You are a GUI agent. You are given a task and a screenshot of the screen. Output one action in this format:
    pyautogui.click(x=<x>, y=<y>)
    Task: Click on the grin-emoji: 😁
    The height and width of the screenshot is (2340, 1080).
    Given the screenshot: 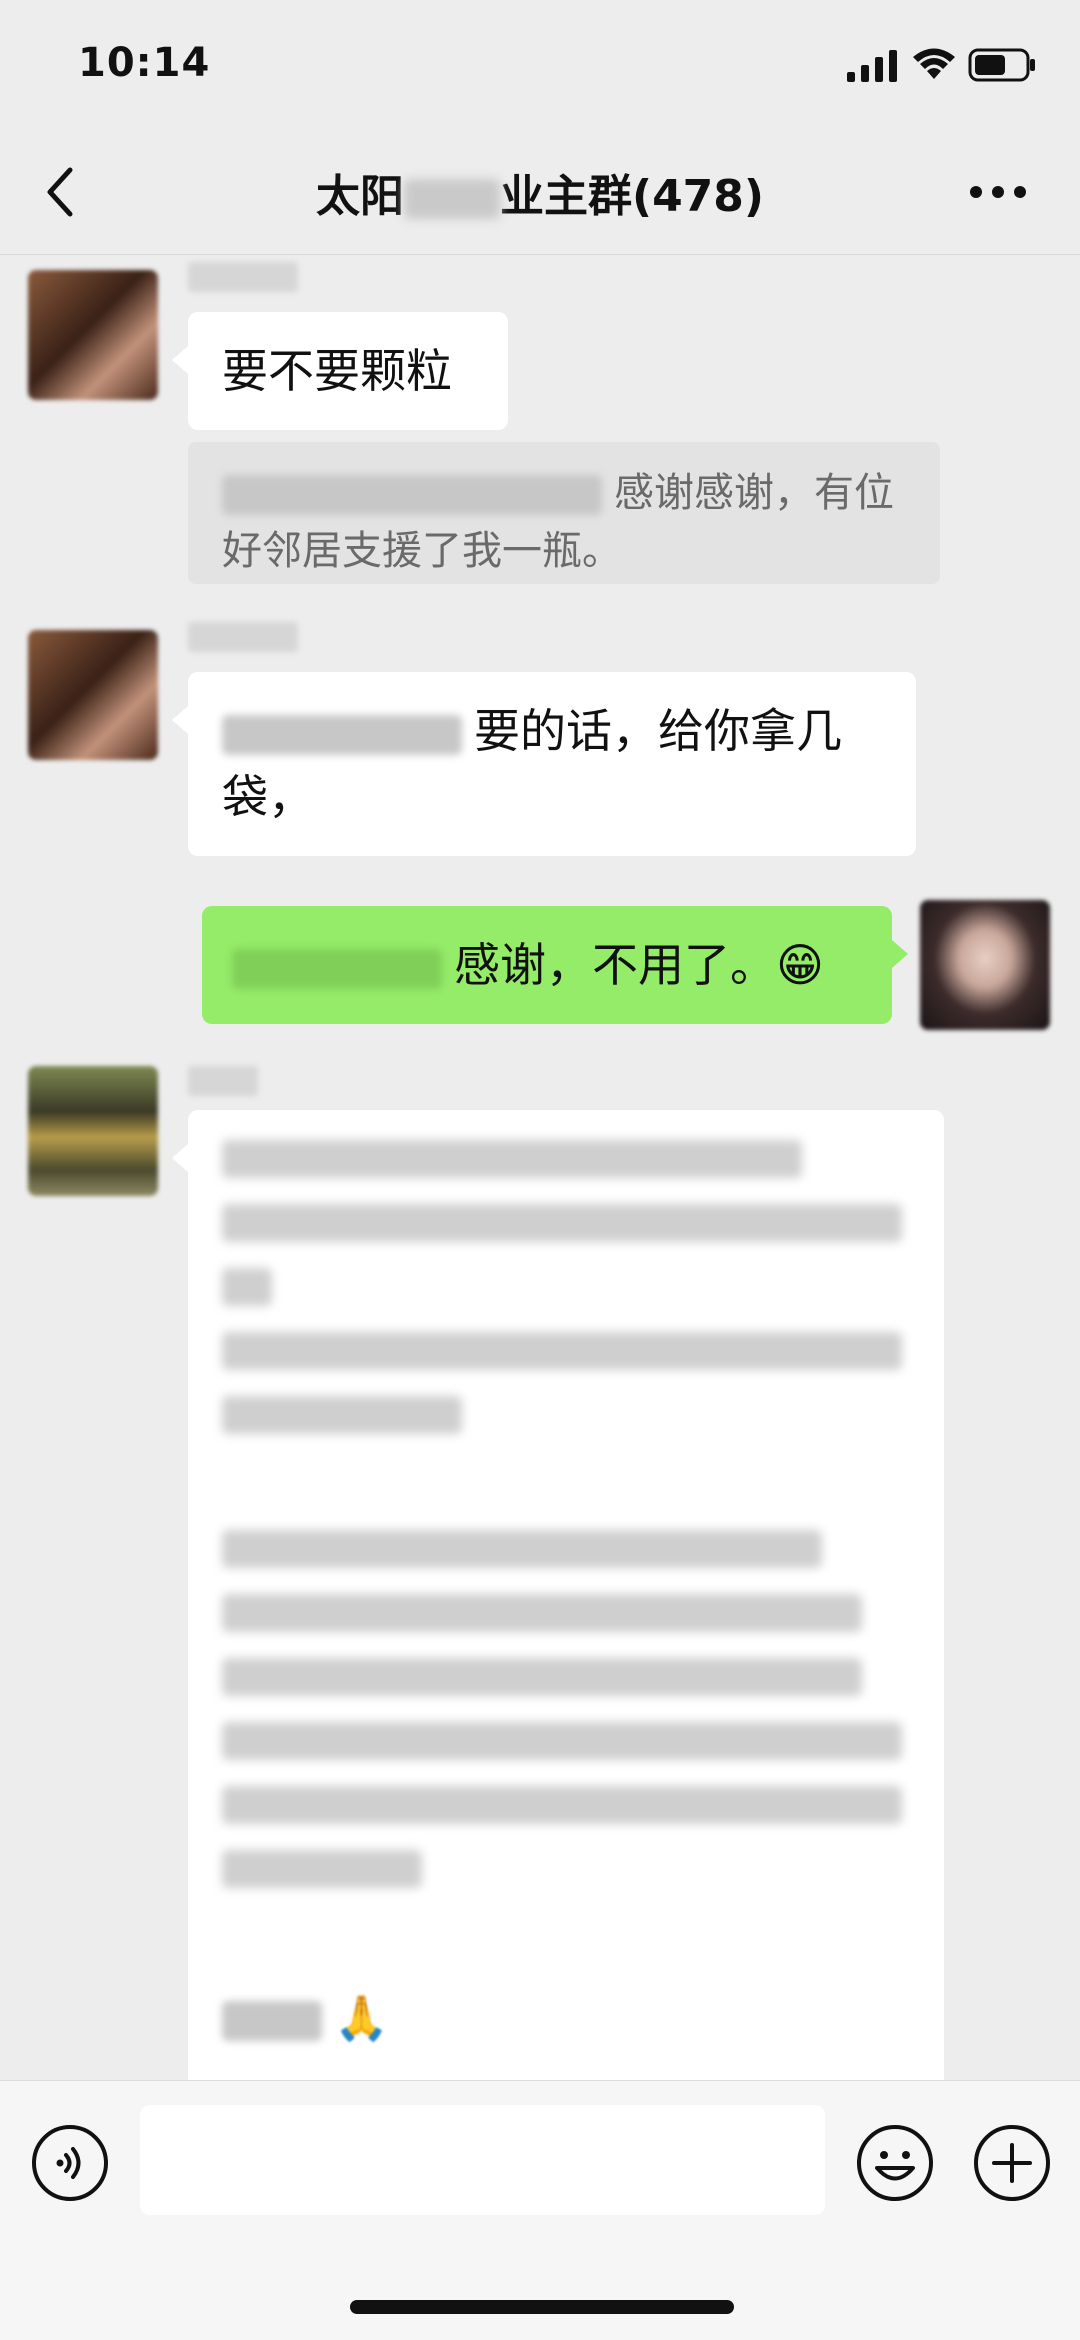 What is the action you would take?
    pyautogui.click(x=800, y=965)
    